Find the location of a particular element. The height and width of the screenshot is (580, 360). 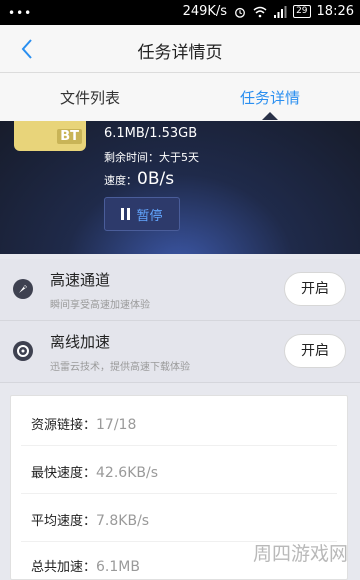

stat-total-accel: 总共加速：6.1MB is located at coordinates (85, 565).